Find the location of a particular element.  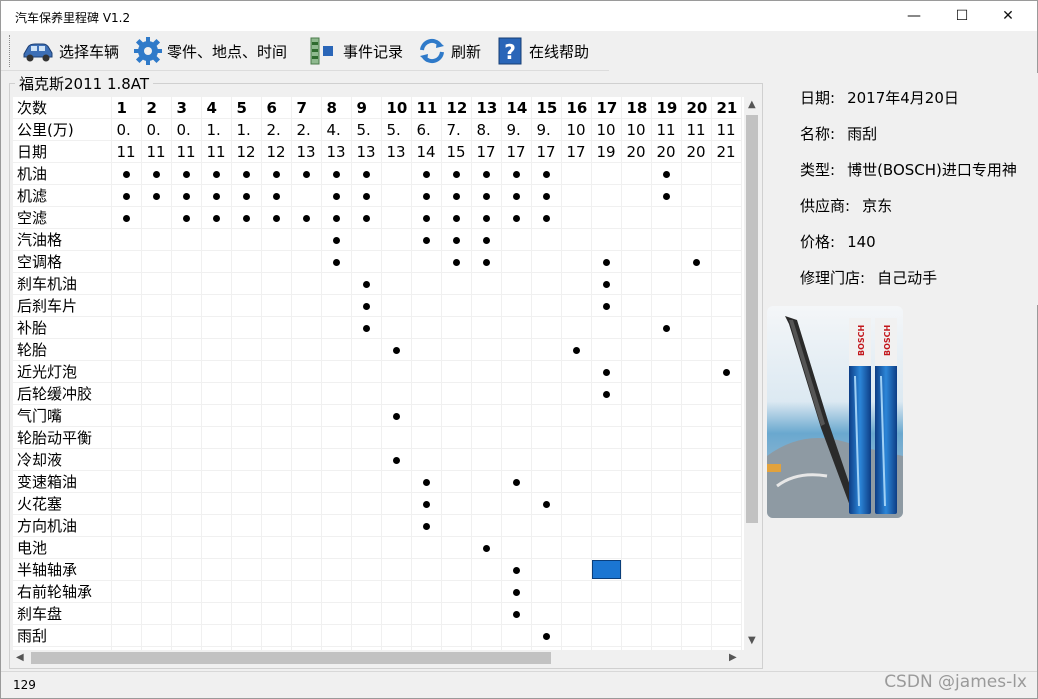

header-cell: 4. is located at coordinates (336, 129).